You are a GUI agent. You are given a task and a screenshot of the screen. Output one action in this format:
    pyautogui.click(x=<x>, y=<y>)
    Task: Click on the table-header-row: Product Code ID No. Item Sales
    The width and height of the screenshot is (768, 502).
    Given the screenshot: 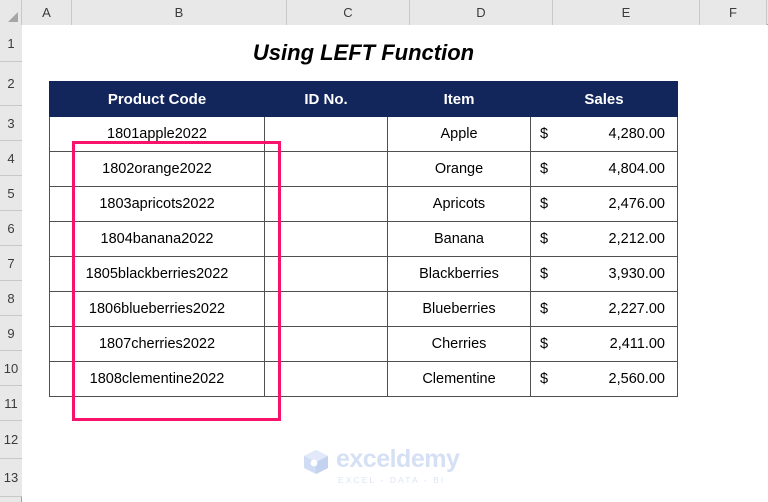 What is the action you would take?
    pyautogui.click(x=363, y=99)
    